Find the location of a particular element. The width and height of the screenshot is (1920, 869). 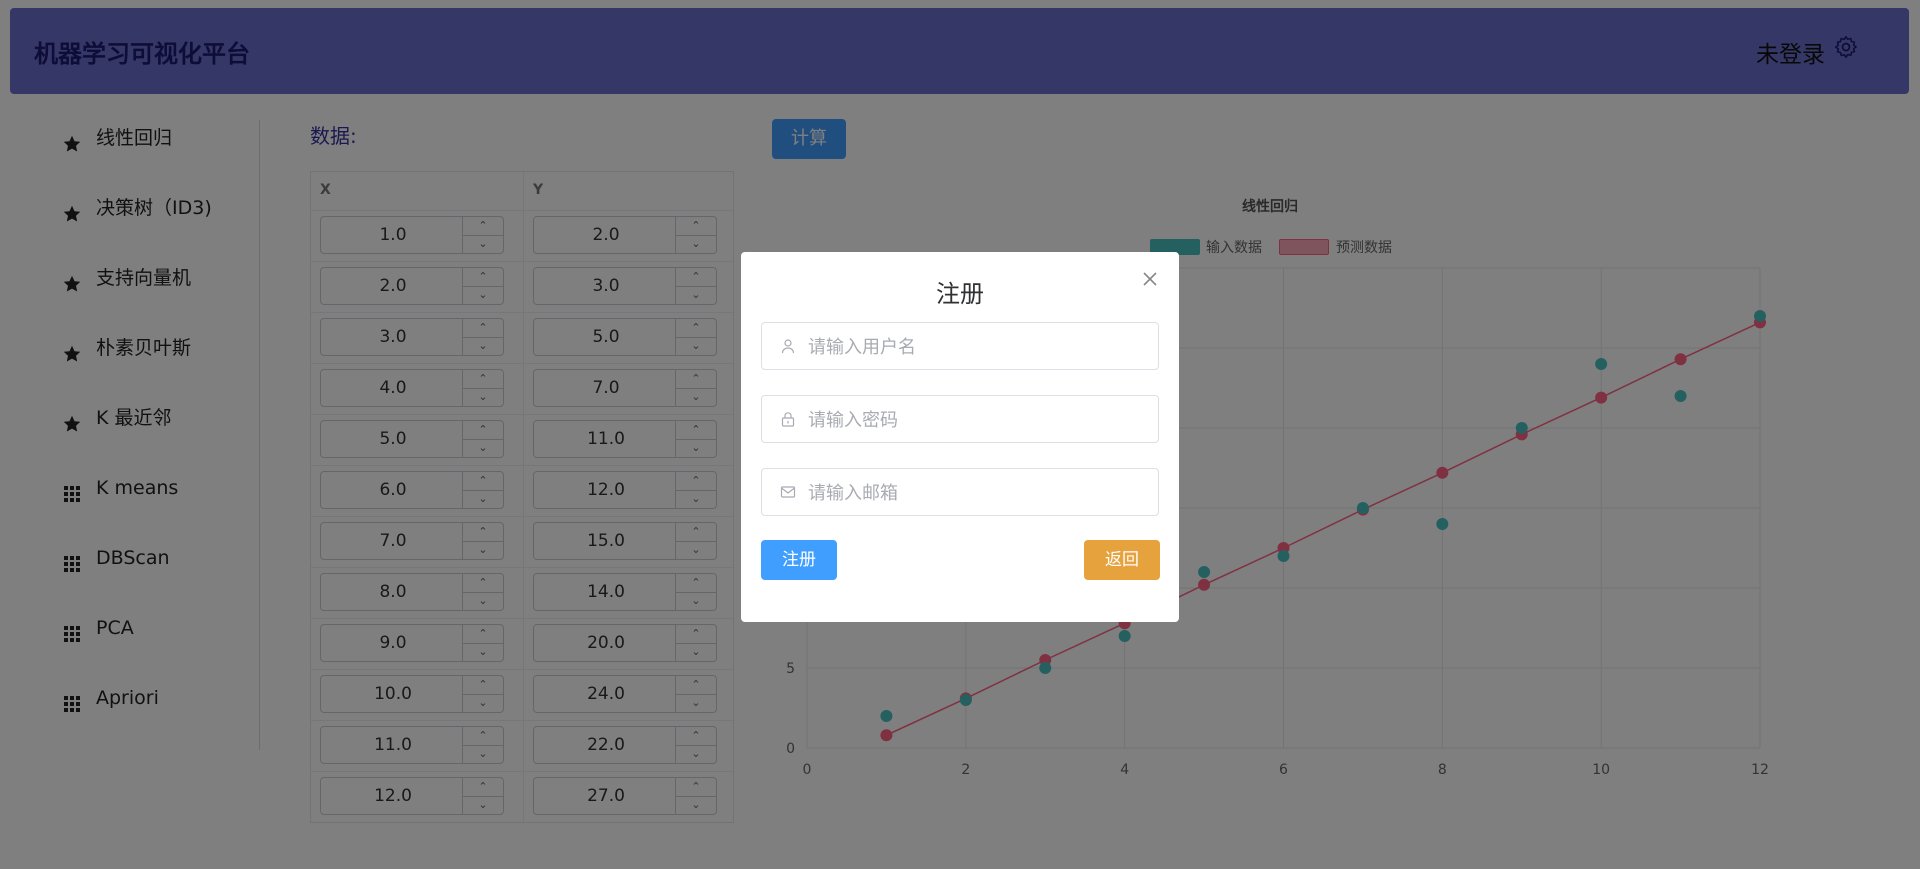

register-button: 注册 is located at coordinates (799, 560).